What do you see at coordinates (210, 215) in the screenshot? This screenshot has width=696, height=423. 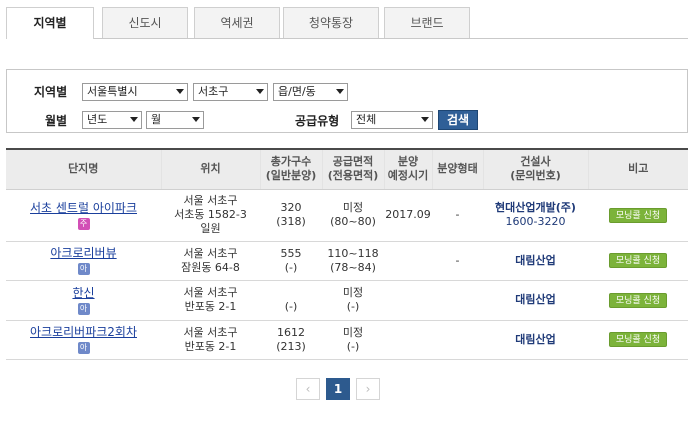 I see `cell-location: 서울 서초구 서초동 1582-3 일원` at bounding box center [210, 215].